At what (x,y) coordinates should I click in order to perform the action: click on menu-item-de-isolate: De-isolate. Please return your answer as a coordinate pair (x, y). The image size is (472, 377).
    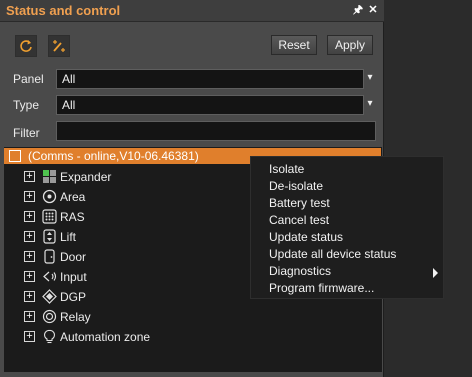
    Looking at the image, I should click on (296, 186).